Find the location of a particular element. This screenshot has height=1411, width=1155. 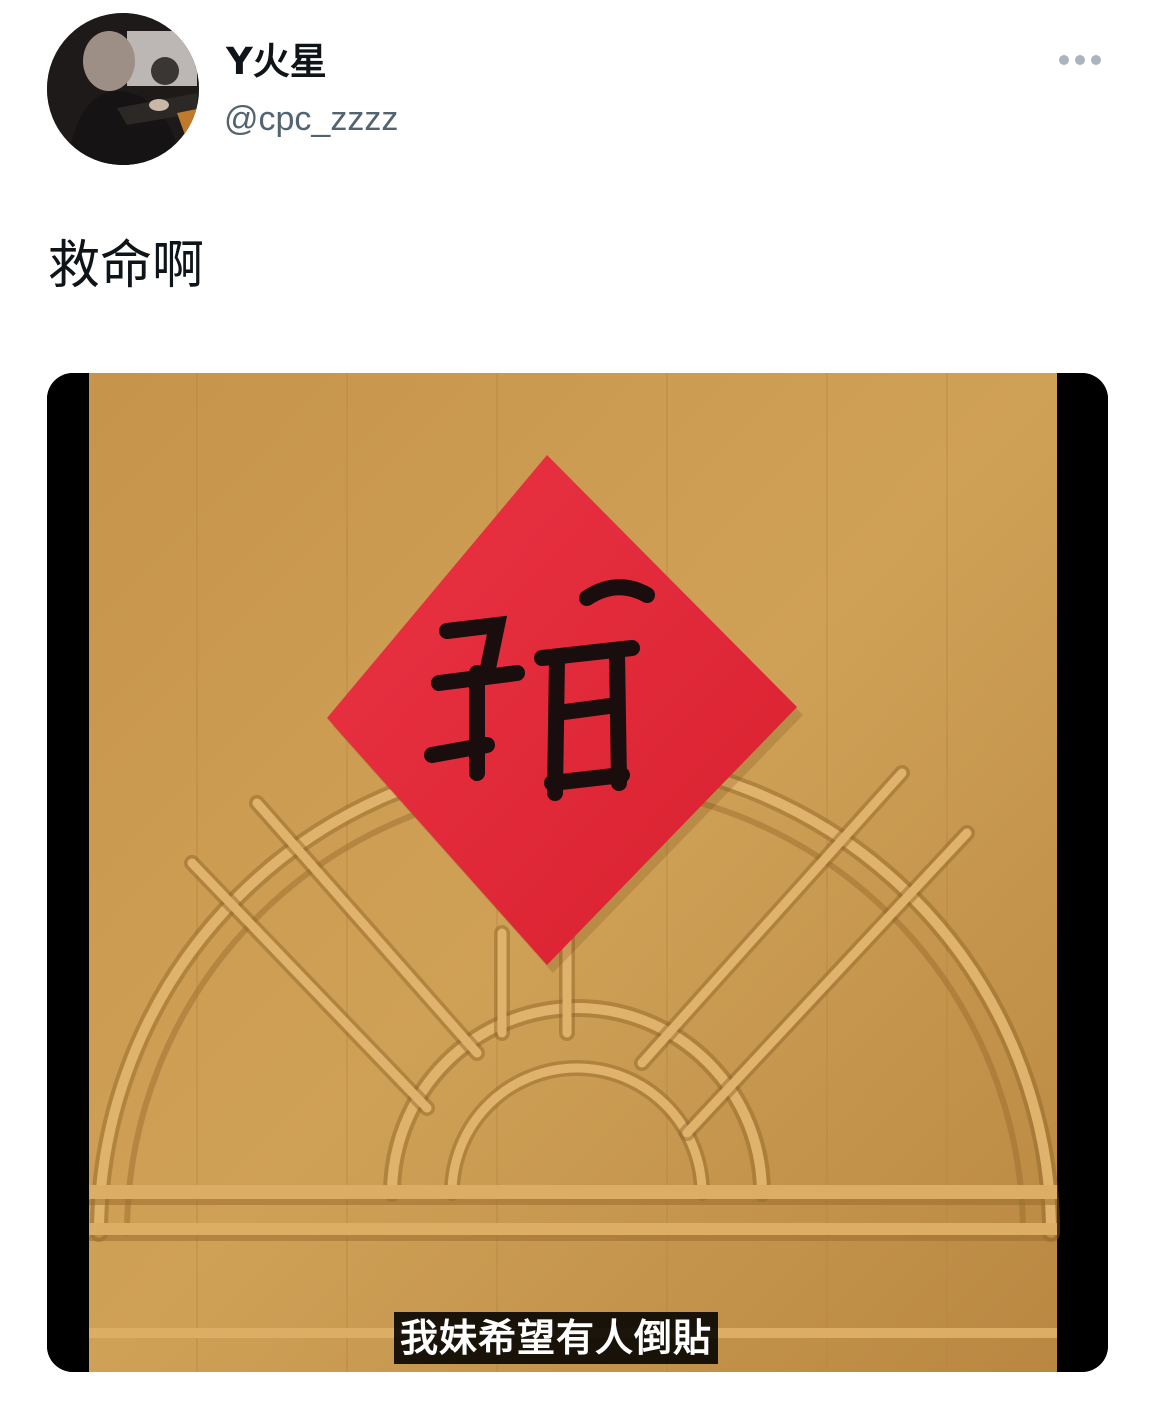

user-handle: @cpc_zzzz is located at coordinates (311, 119).